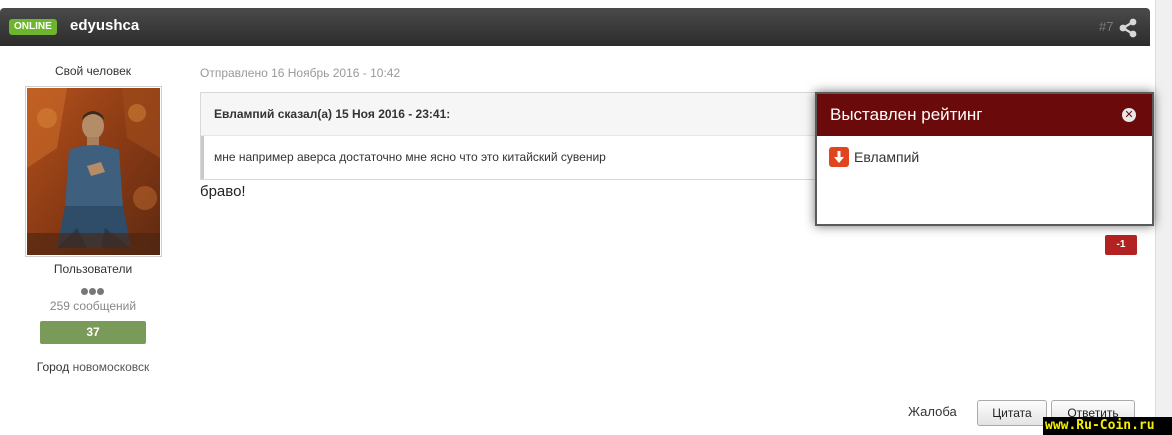  What do you see at coordinates (1121, 245) in the screenshot?
I see `post-rating-badge: -1` at bounding box center [1121, 245].